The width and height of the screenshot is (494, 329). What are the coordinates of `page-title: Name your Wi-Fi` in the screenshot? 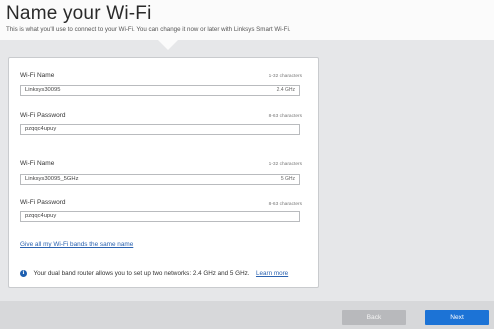 It's located at (79, 13).